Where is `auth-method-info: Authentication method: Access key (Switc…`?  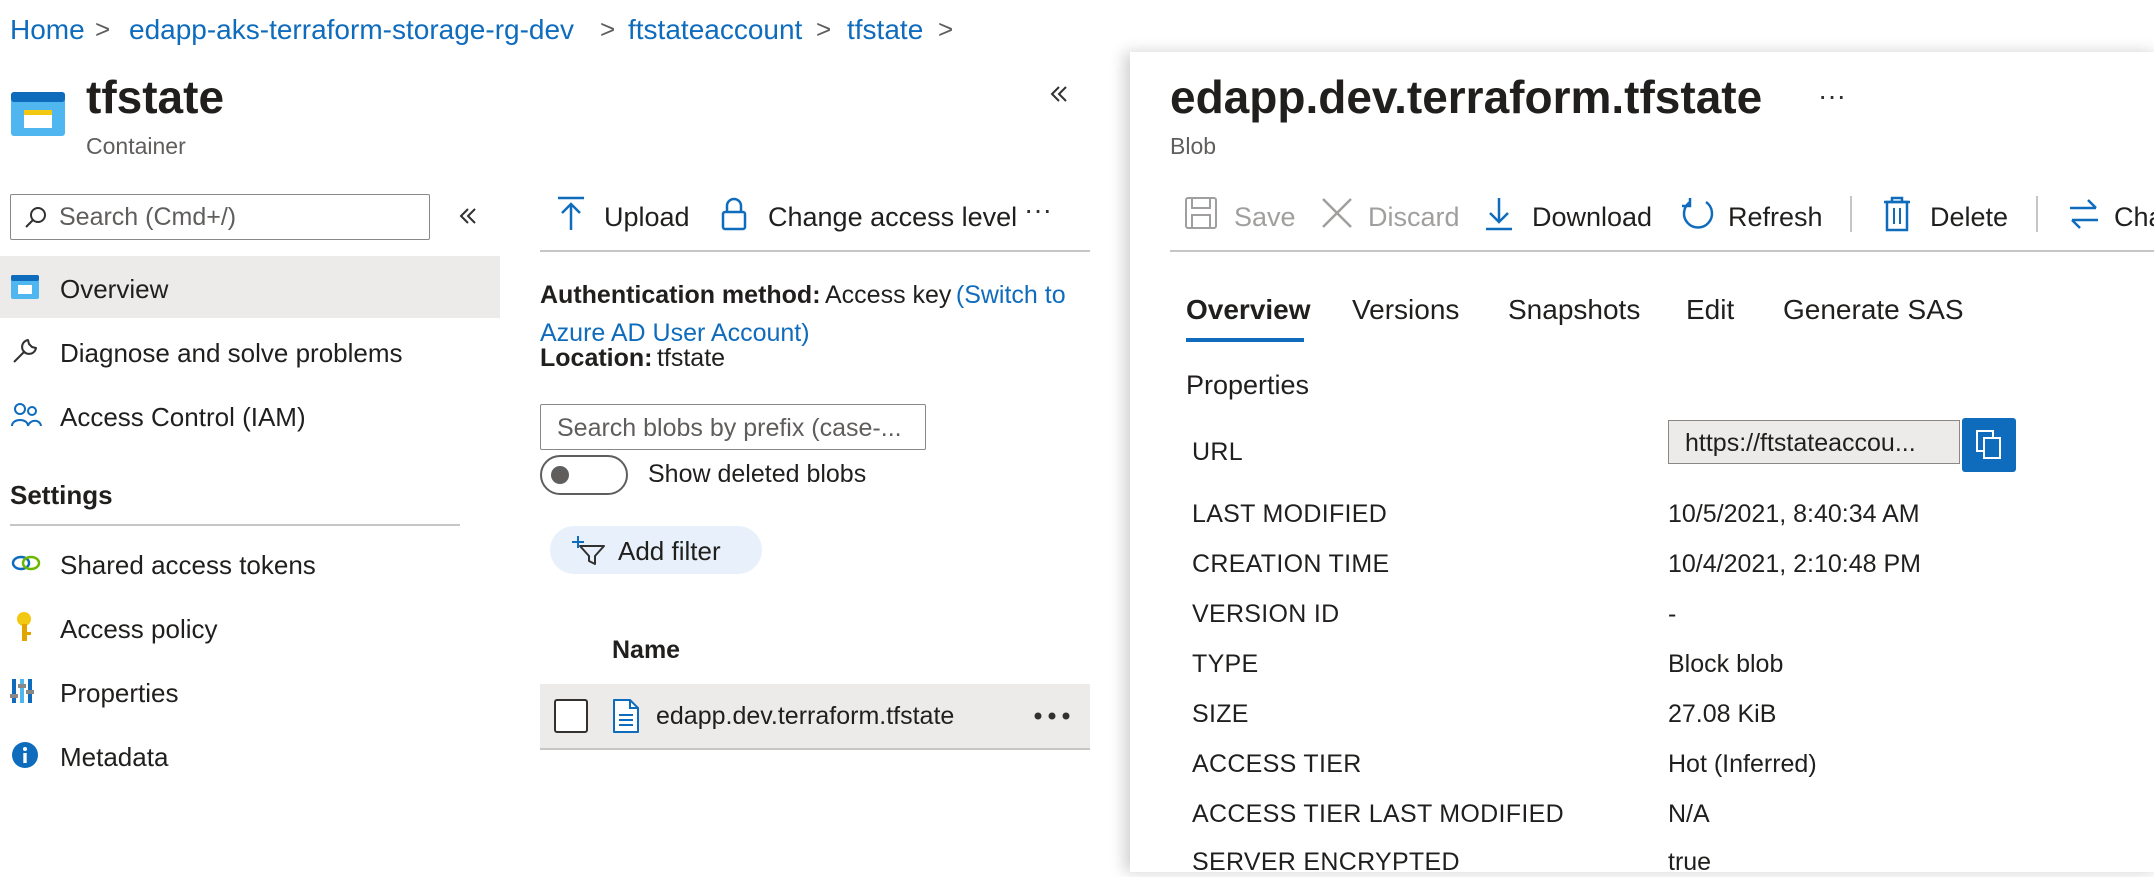 auth-method-info: Authentication method: Access key (Switc… is located at coordinates (803, 314).